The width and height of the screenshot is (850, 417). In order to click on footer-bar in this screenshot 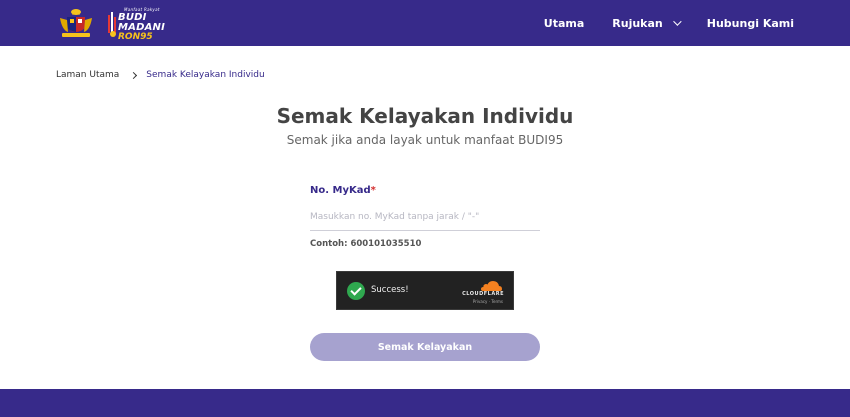, I will do `click(425, 403)`.